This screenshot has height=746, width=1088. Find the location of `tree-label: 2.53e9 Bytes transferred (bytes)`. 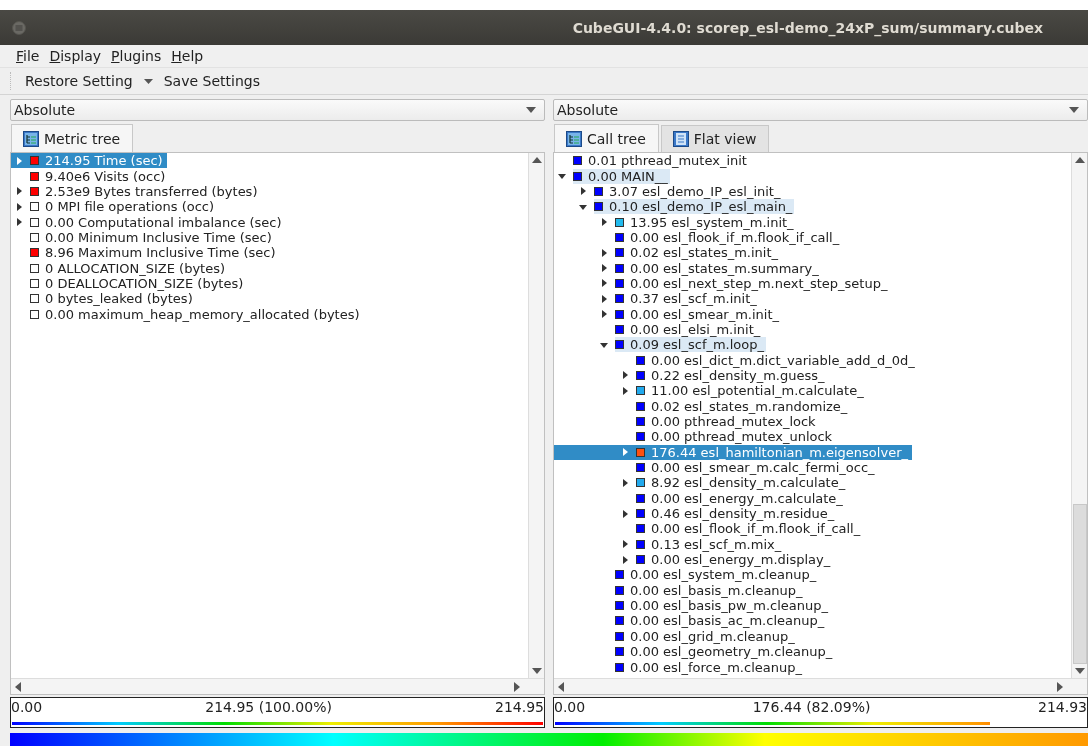

tree-label: 2.53e9 Bytes transferred (bytes) is located at coordinates (151, 191).